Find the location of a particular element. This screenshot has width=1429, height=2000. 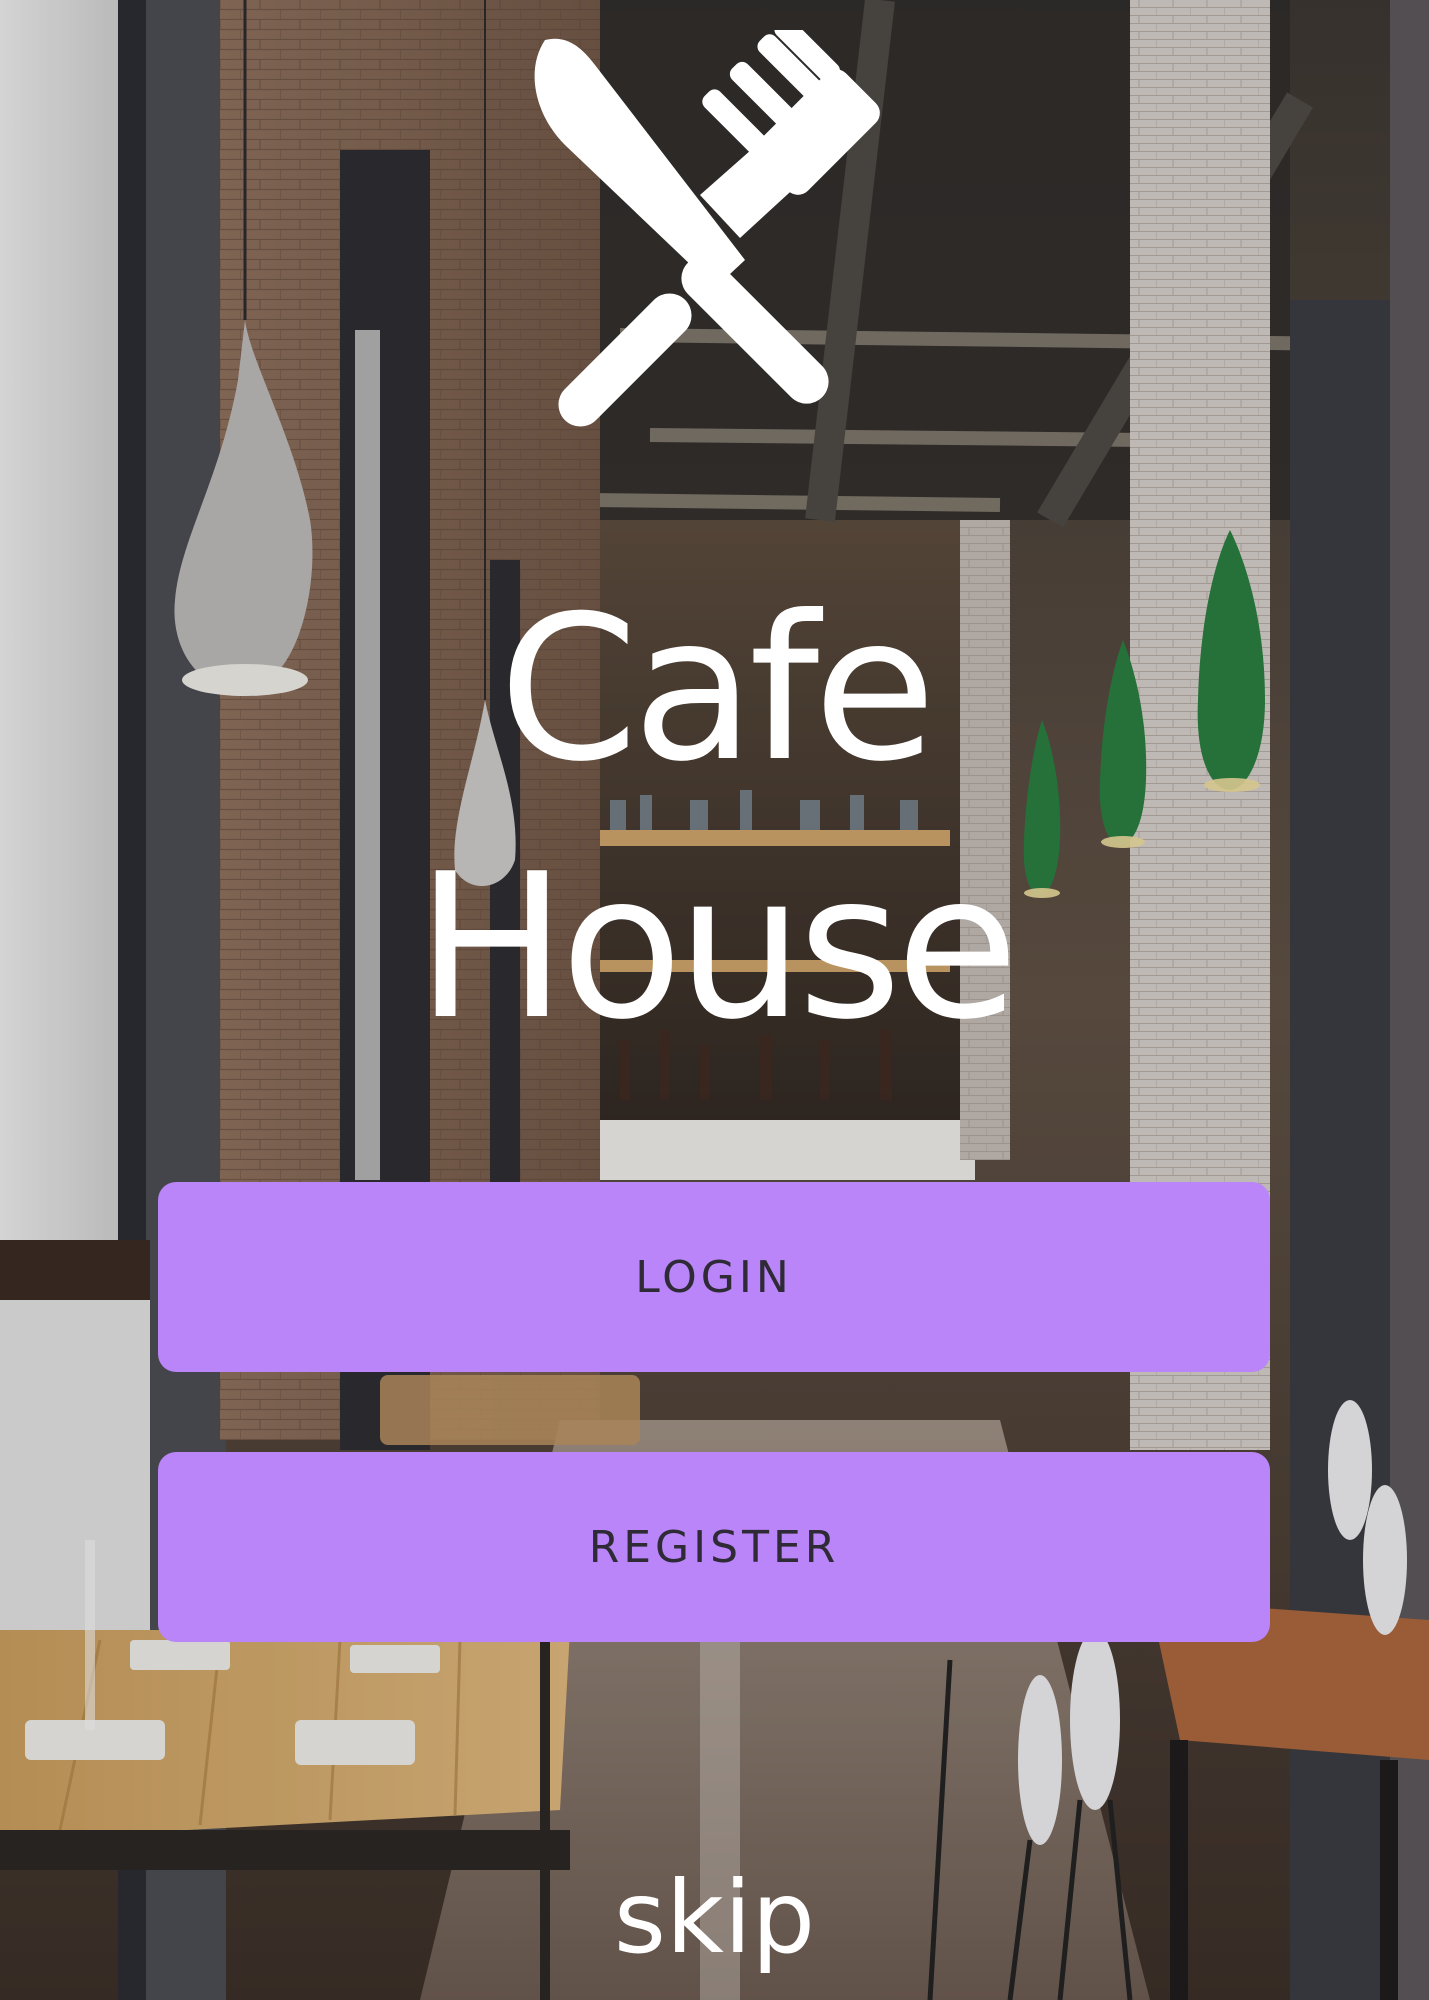

app-title-line-1: Cafe is located at coordinates (717, 689).